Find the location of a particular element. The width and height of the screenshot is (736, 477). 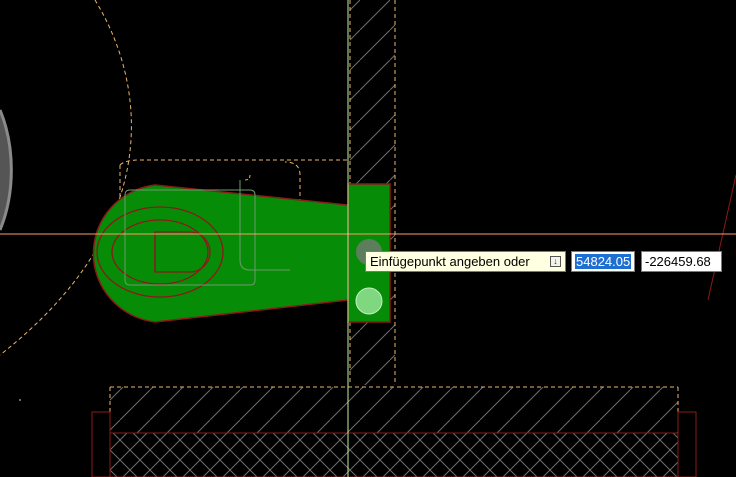

right-red-line is located at coordinates (721, 237).